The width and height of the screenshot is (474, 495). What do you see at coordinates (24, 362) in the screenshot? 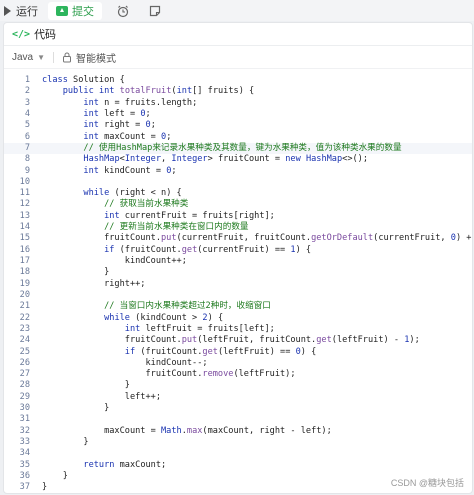
I see `line-number: 26` at bounding box center [24, 362].